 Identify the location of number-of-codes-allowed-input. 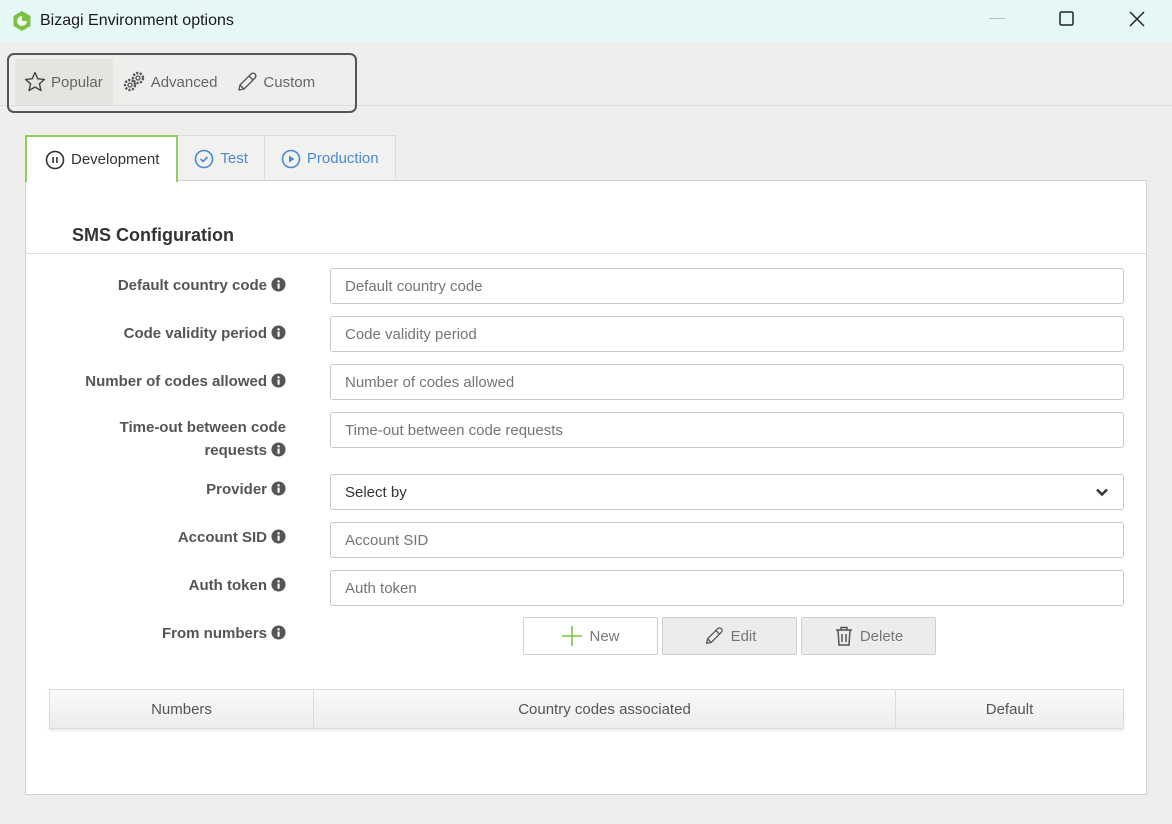
(727, 382).